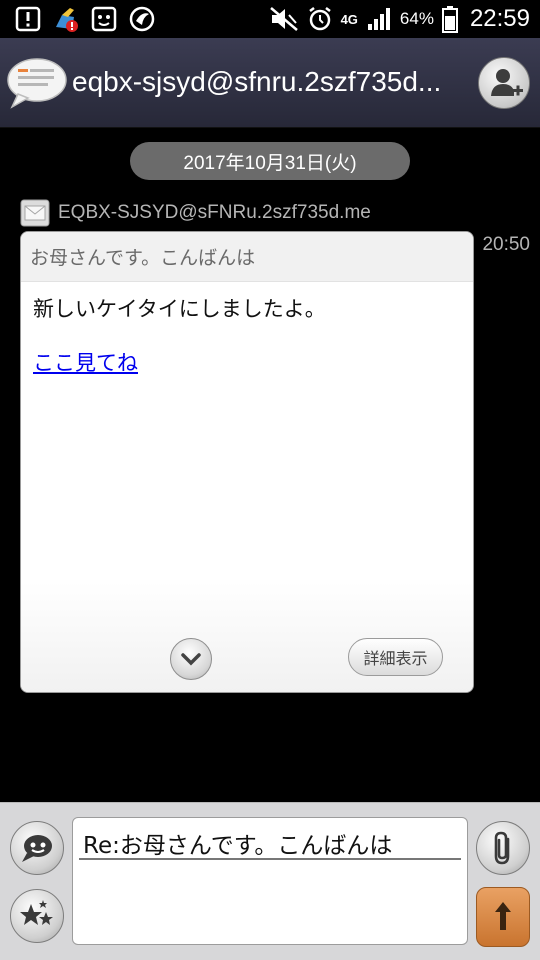 This screenshot has height=960, width=540. I want to click on attachment-icon, so click(502, 848).